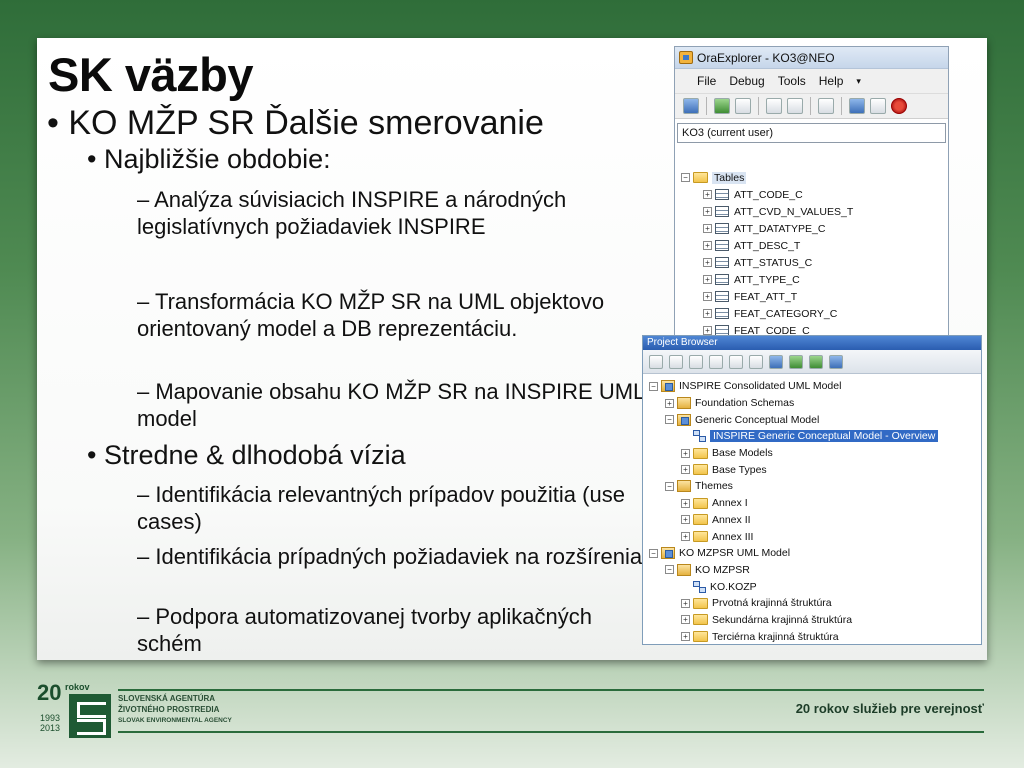  Describe the element at coordinates (79, 709) in the screenshot. I see `agency-logo: 20 rokov 1993 2013` at that location.